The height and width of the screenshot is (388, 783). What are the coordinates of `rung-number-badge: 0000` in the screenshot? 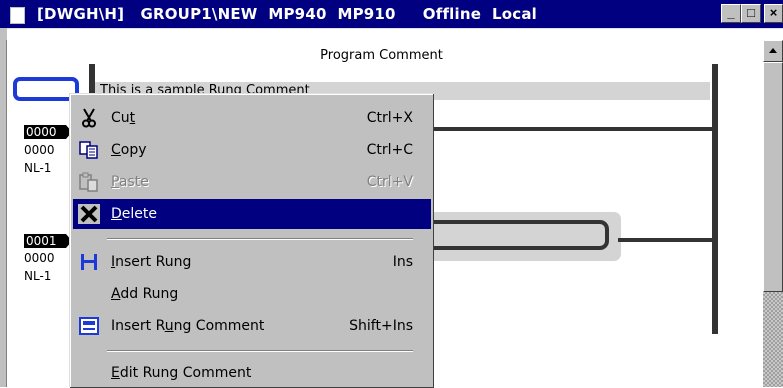 It's located at (48, 132).